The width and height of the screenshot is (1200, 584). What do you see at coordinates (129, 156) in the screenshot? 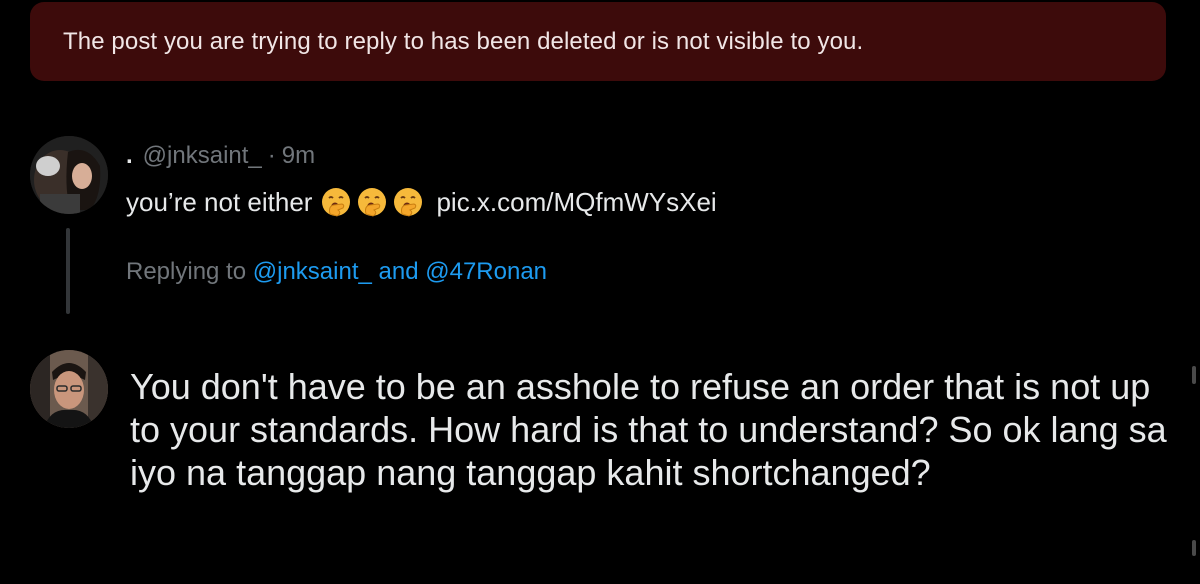
I see `parent-post-display-name: .` at bounding box center [129, 156].